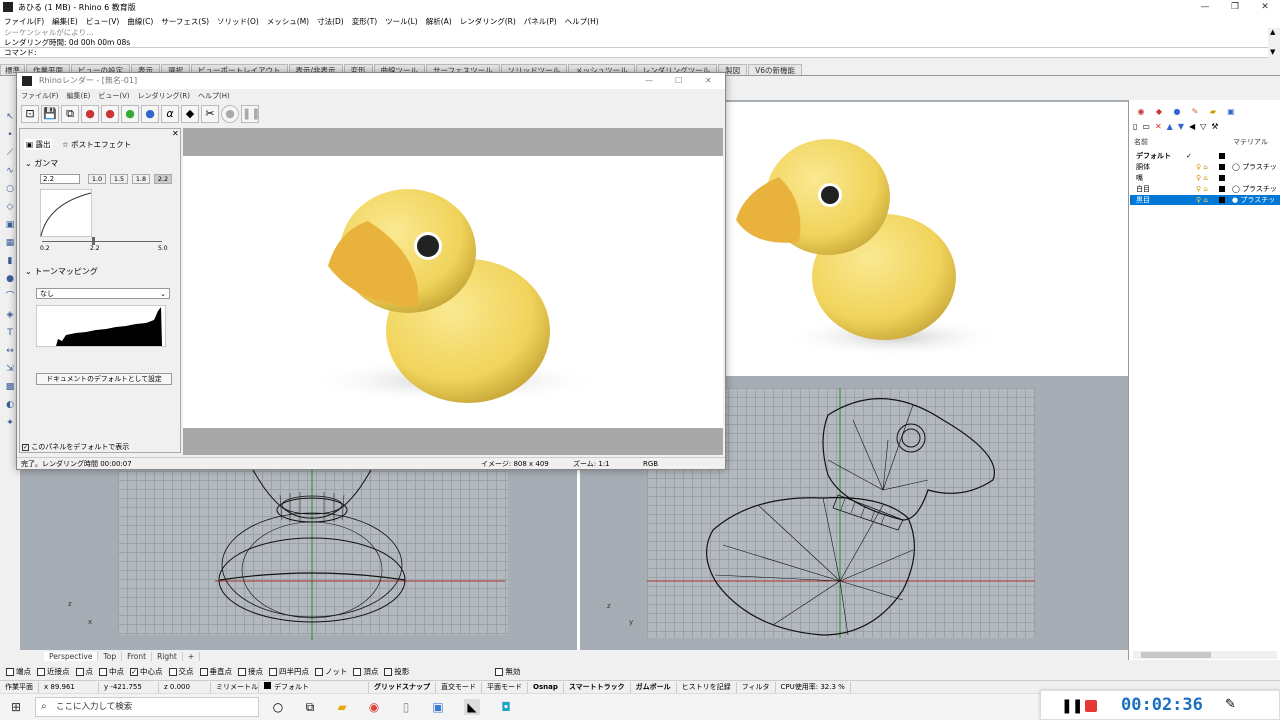 The width and height of the screenshot is (1280, 720). Describe the element at coordinates (756, 687) in the screenshot. I see `toggle-filter: フィルタ` at that location.